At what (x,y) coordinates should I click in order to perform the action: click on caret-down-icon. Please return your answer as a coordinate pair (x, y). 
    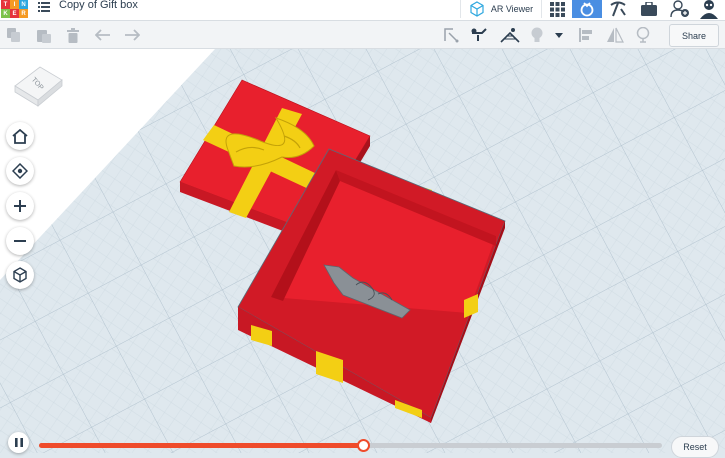
    Looking at the image, I should click on (559, 35).